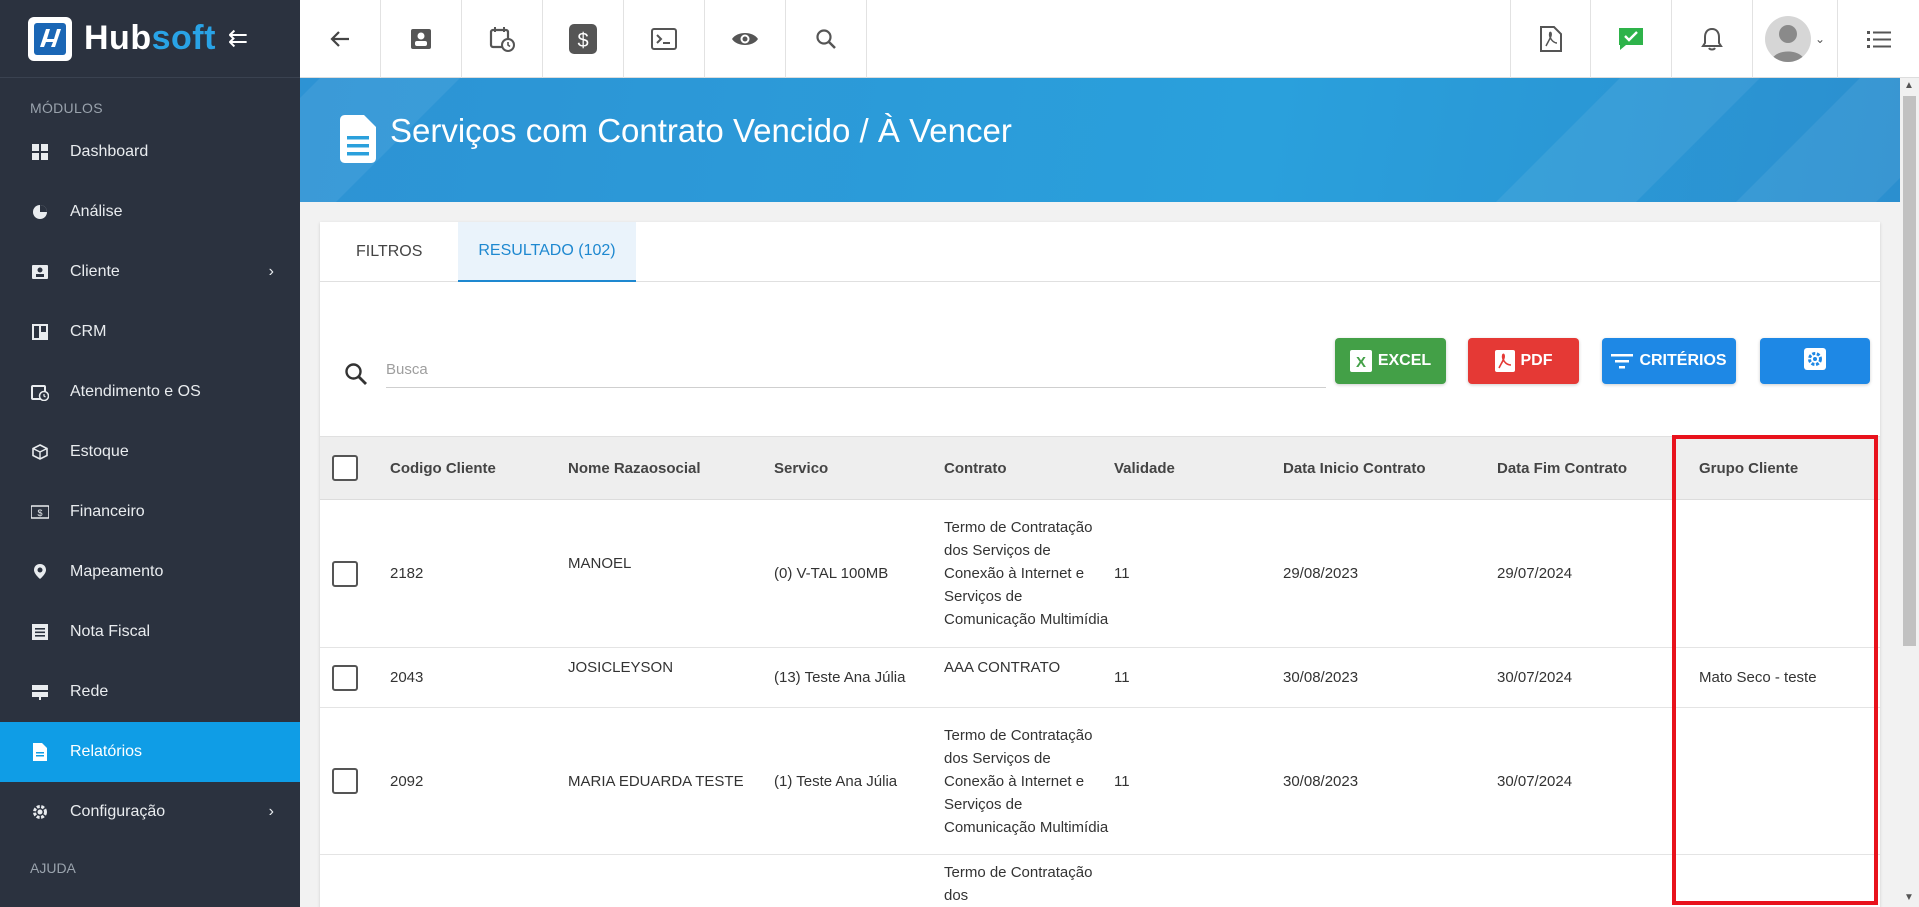 This screenshot has height=907, width=1919. I want to click on scroll-down-icon: ▼, so click(1909, 897).